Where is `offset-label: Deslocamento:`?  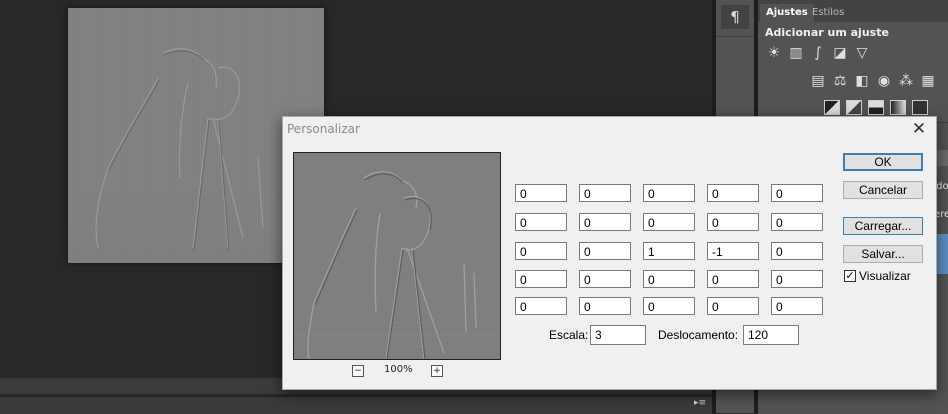
offset-label: Deslocamento: is located at coordinates (698, 335).